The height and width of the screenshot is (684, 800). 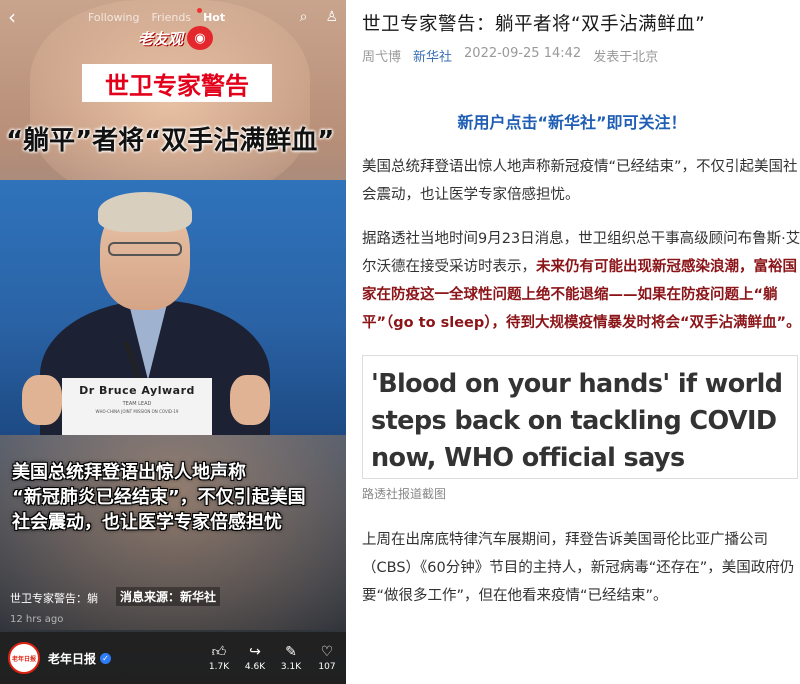 I want to click on plaque-role: TEAM LEAD, so click(x=137, y=404).